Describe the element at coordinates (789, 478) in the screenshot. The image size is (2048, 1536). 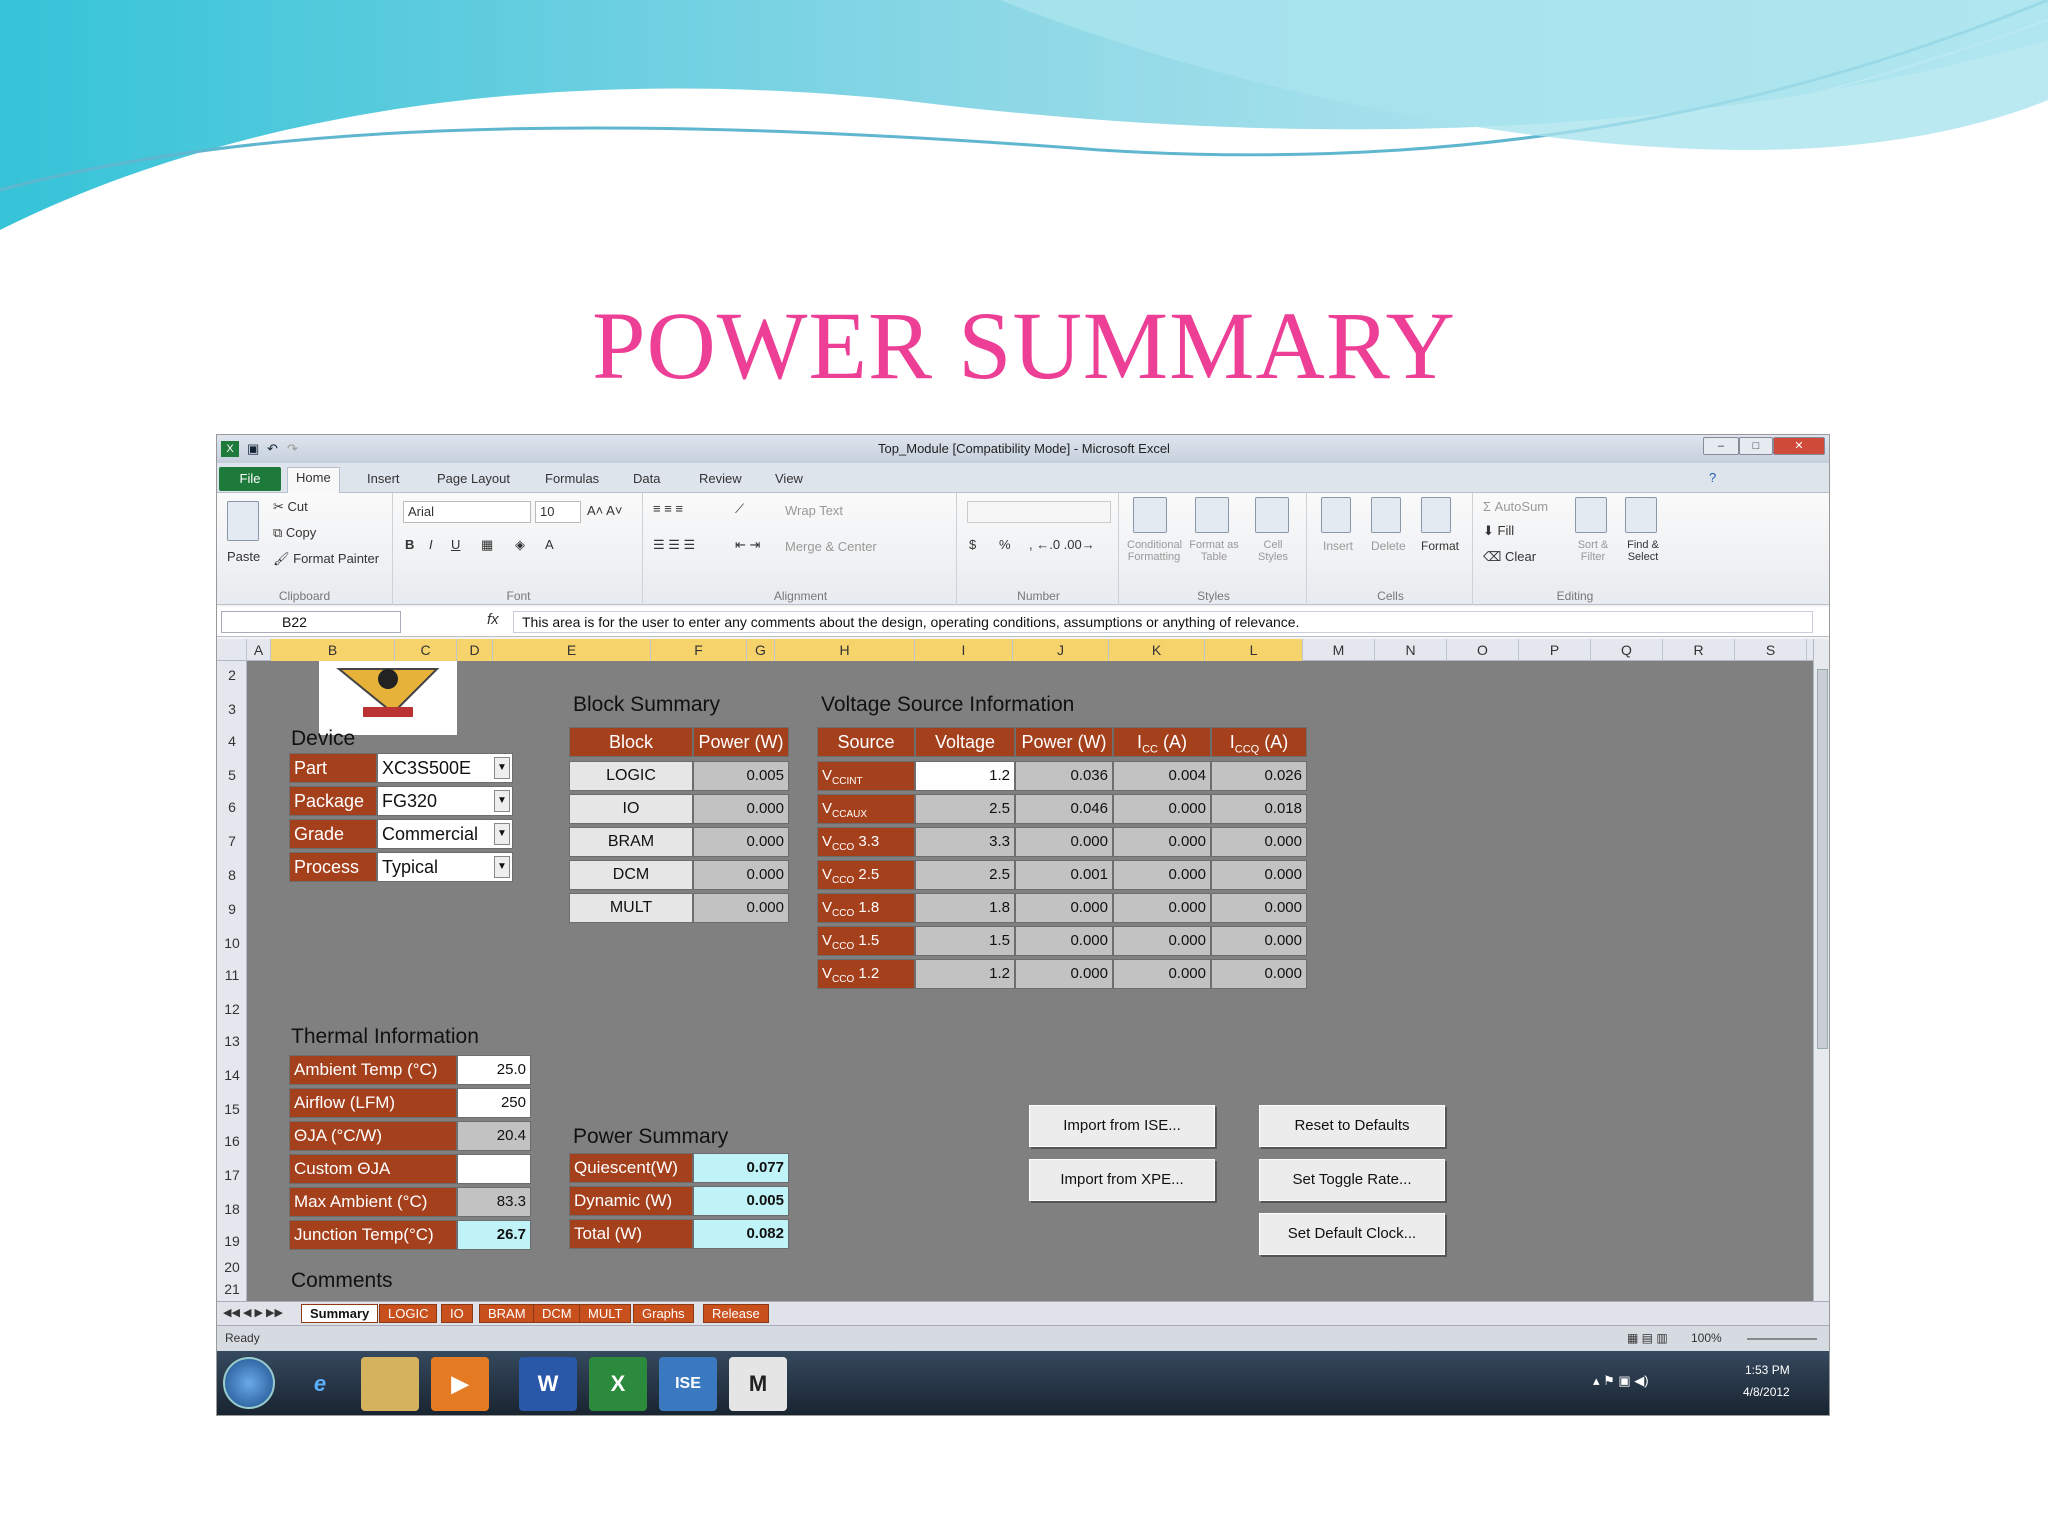
I see `tab-view: View` at that location.